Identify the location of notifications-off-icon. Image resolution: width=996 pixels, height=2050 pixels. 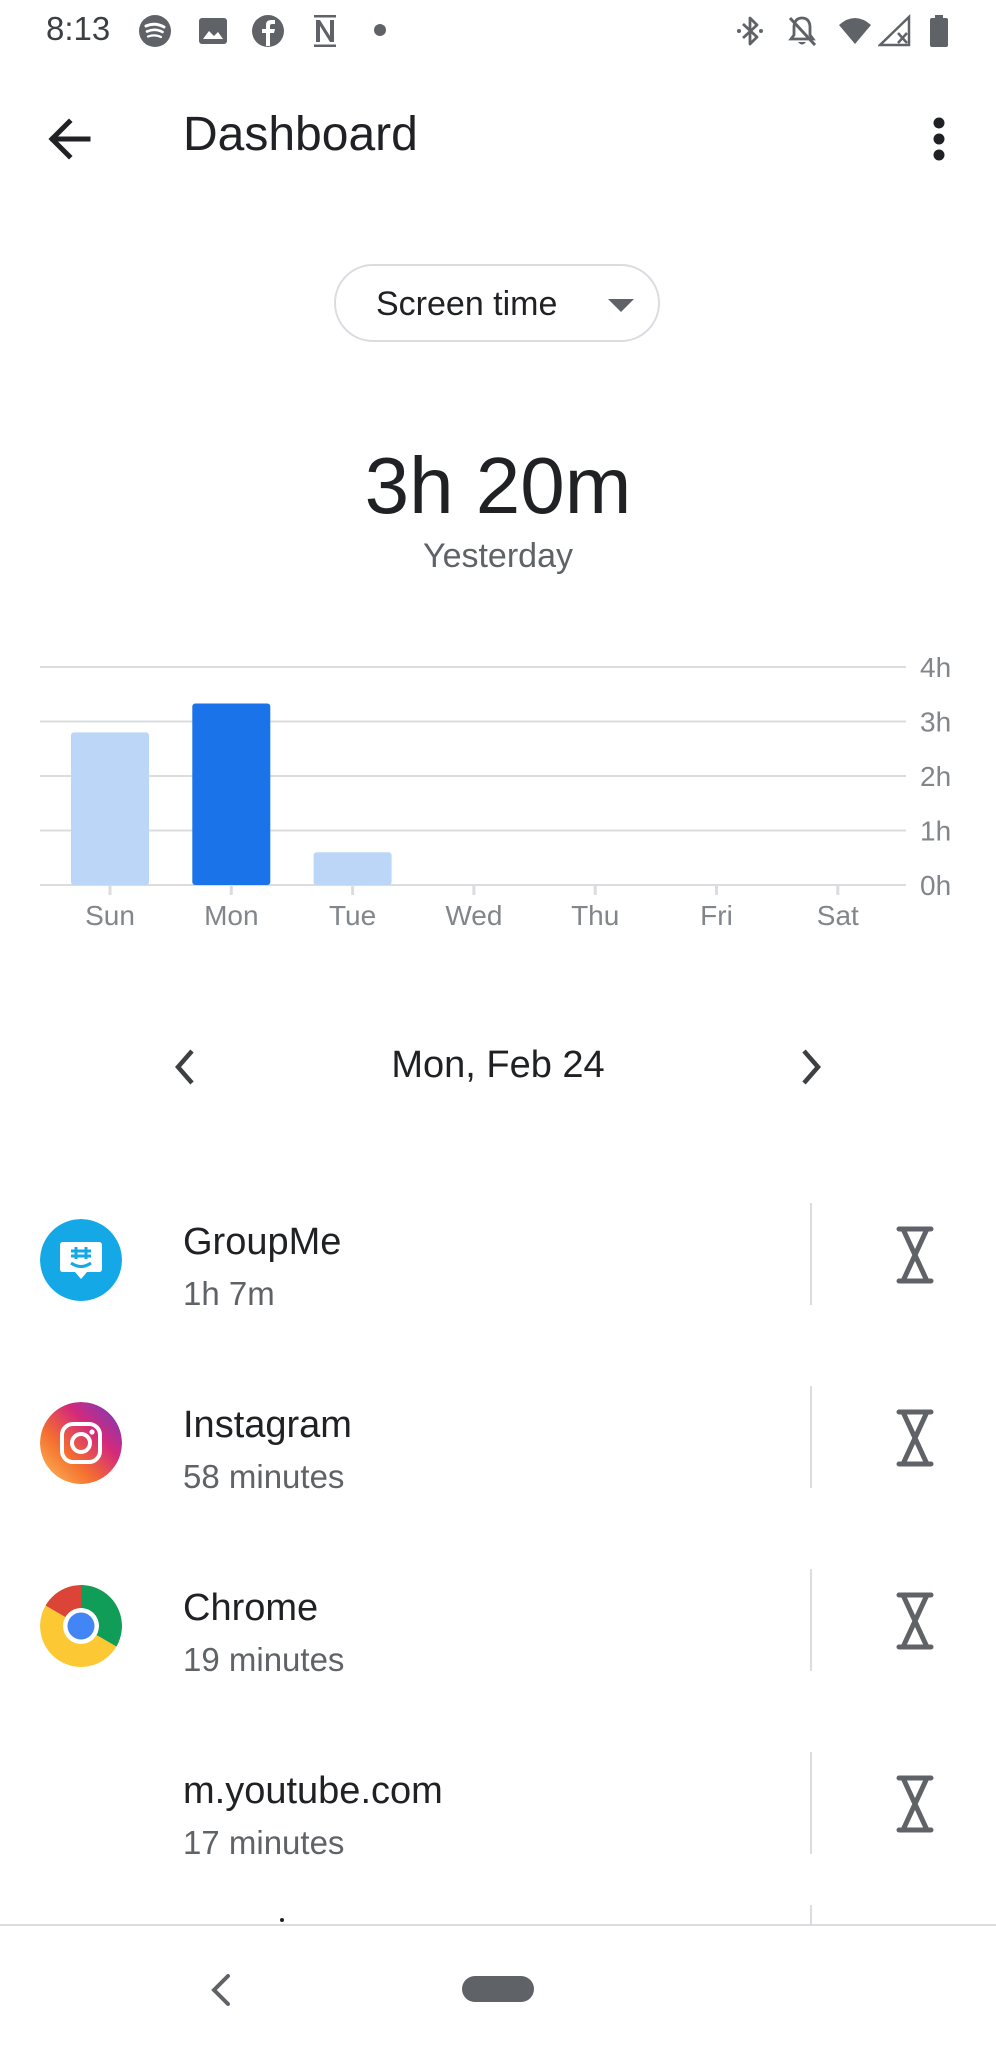
(802, 31).